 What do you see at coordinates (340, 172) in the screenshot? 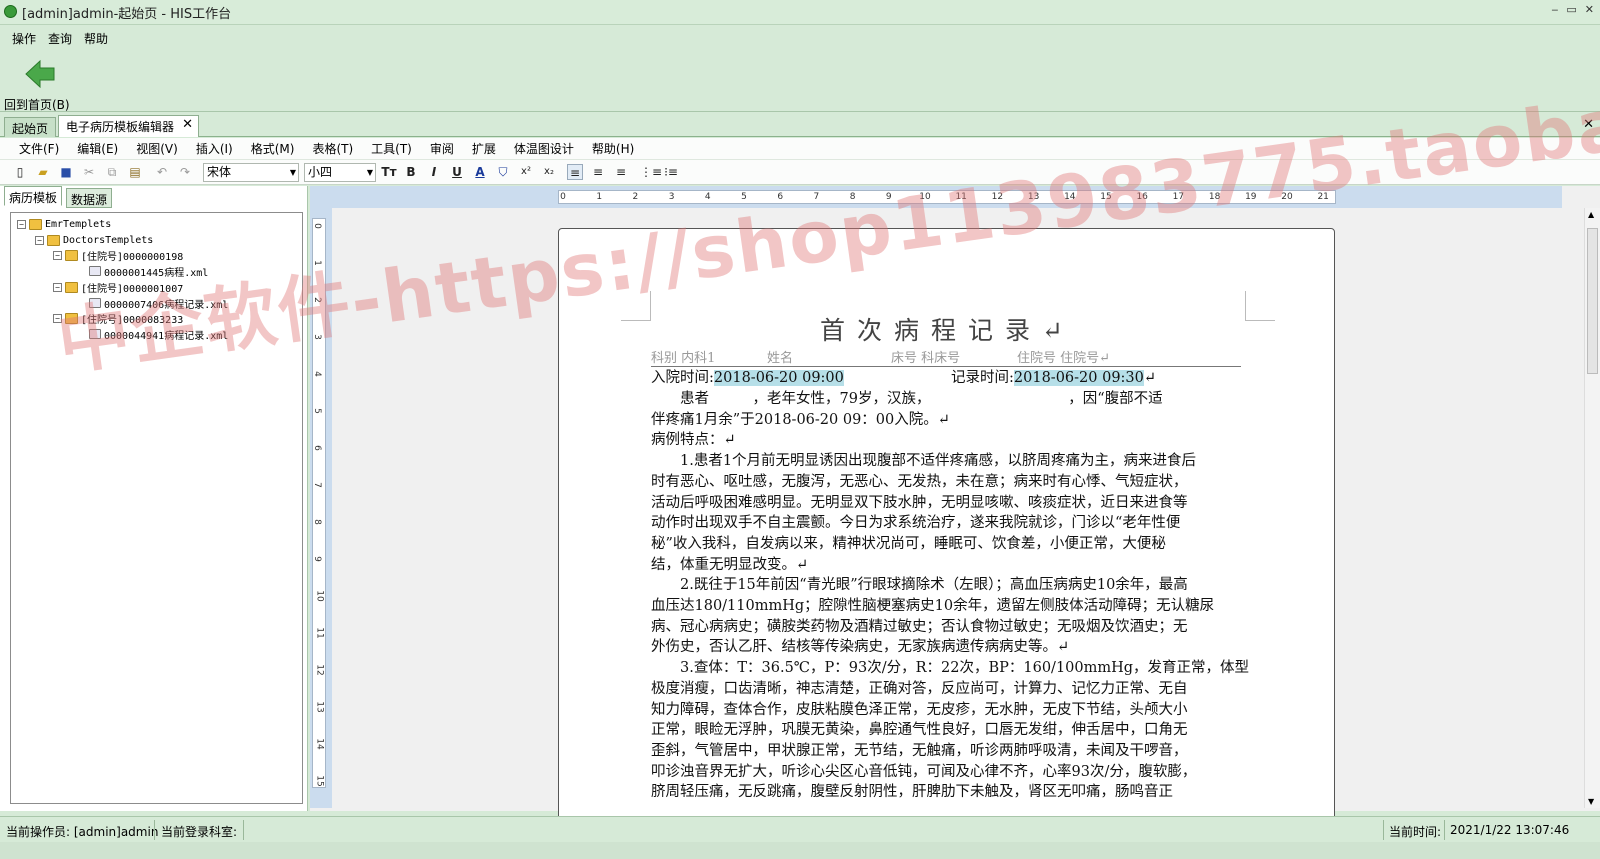
I see `font-size-select: 小四 ▼` at bounding box center [340, 172].